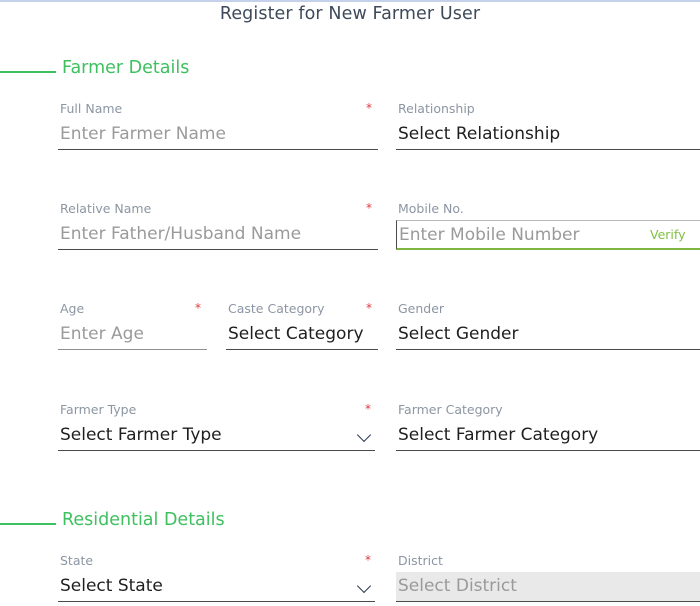 This screenshot has height=606, width=700. I want to click on state-label: State, so click(77, 560).